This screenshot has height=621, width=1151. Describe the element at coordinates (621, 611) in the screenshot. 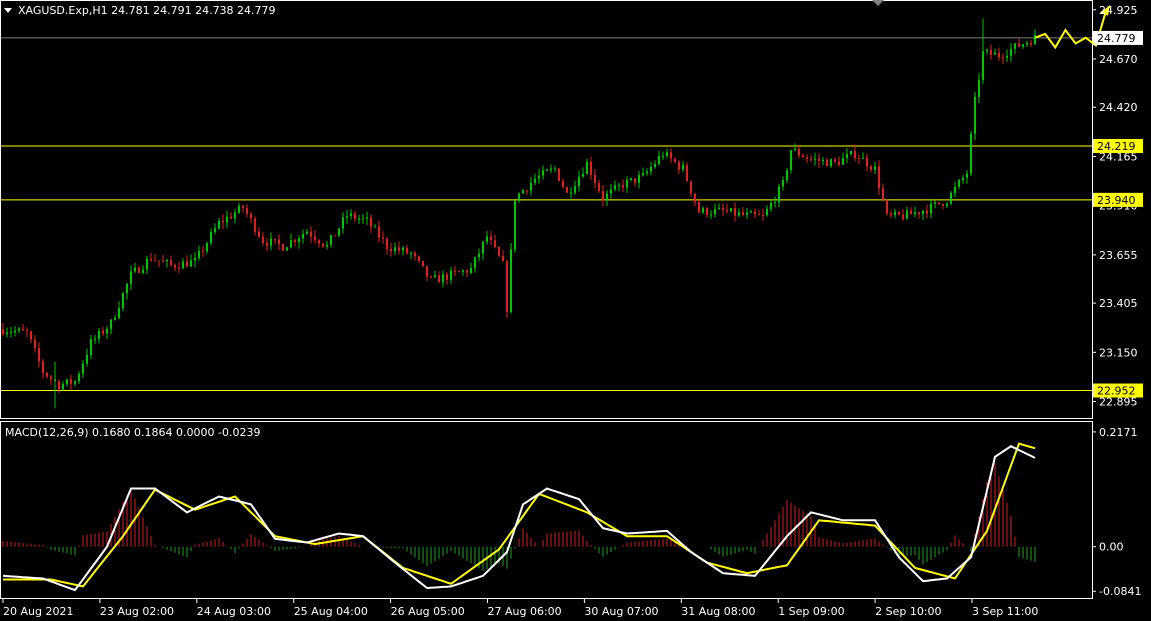

I see `time-tick-label: 30 Aug 07:00` at that location.